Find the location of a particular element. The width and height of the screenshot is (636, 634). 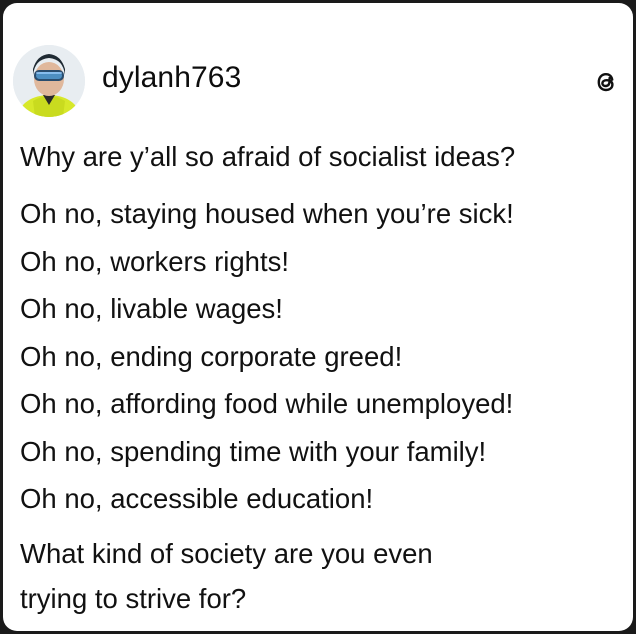

username: dylanh763 is located at coordinates (171, 78).